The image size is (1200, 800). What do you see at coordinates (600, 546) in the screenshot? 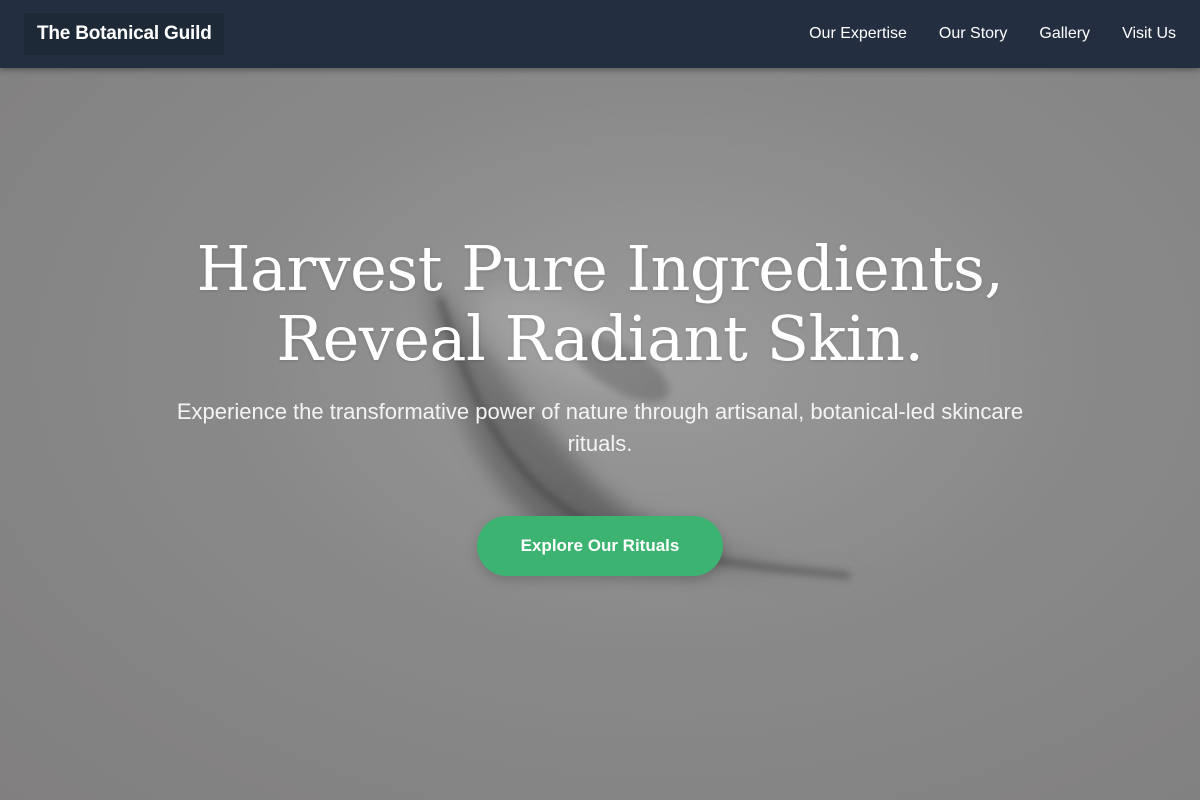
I see `explore-rituals-button: Explore Our Rituals` at bounding box center [600, 546].